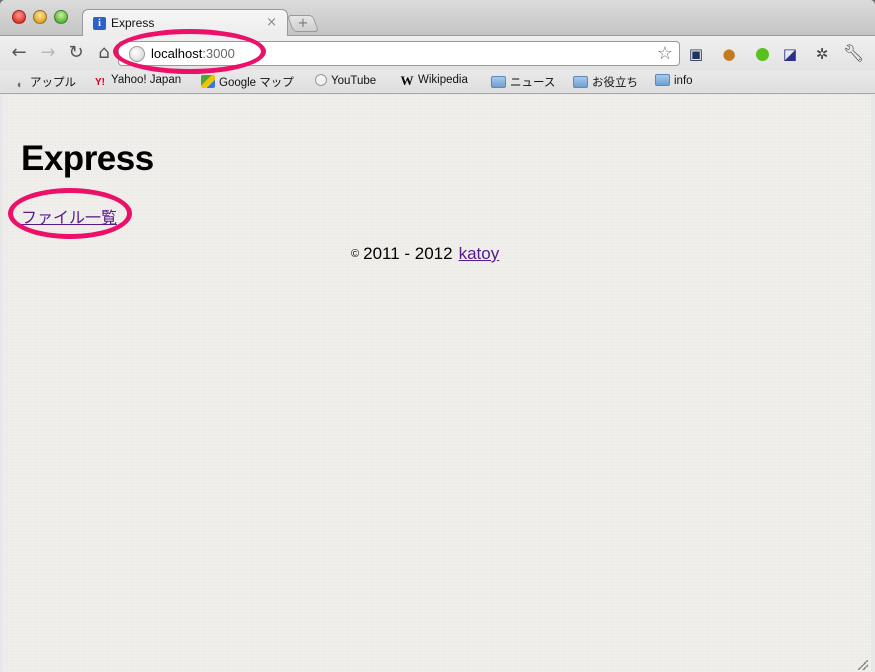 The height and width of the screenshot is (672, 875). Describe the element at coordinates (61, 17) in the screenshot. I see `zoom-window-button` at that location.